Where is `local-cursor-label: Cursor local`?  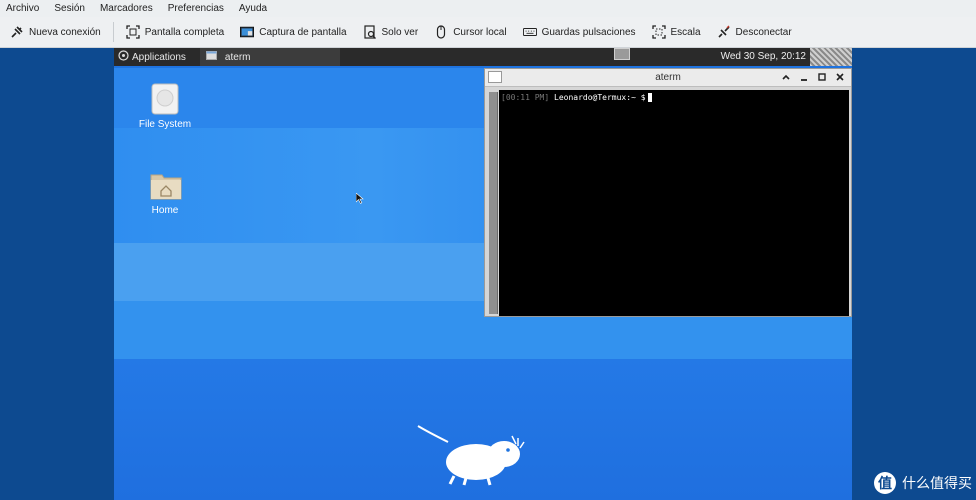 local-cursor-label: Cursor local is located at coordinates (480, 32).